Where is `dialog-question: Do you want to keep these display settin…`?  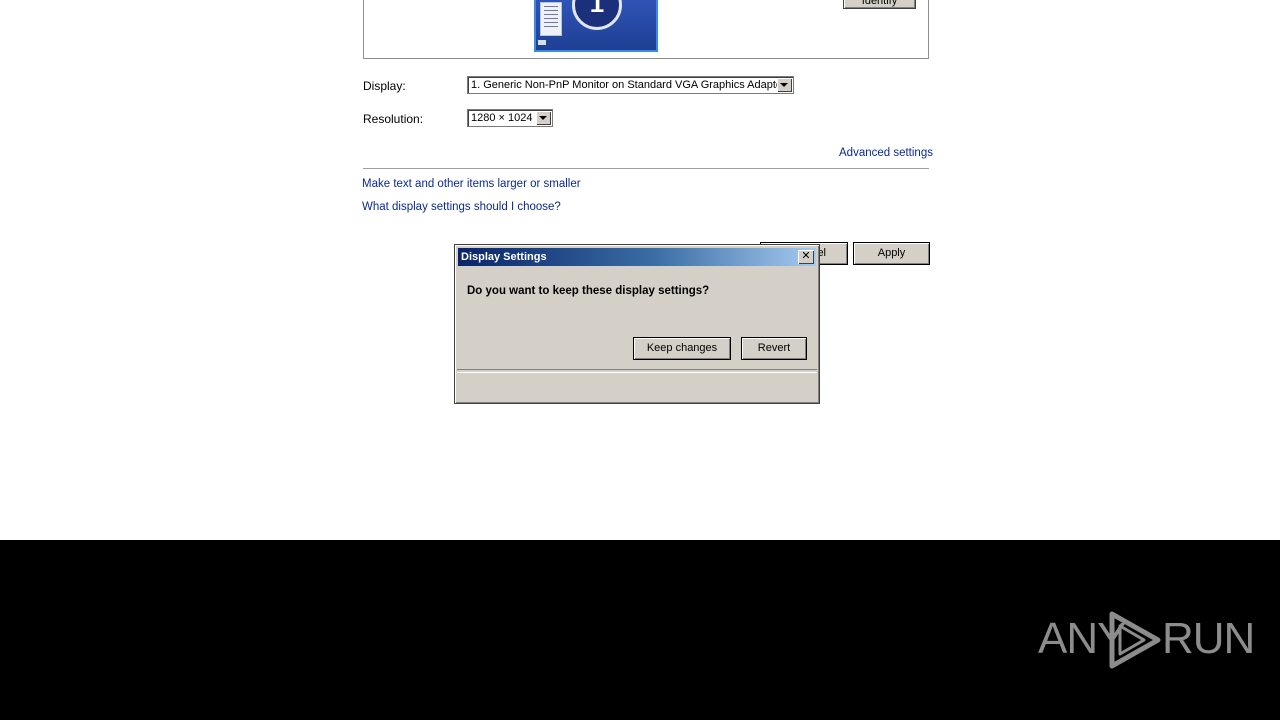 dialog-question: Do you want to keep these display settin… is located at coordinates (588, 291).